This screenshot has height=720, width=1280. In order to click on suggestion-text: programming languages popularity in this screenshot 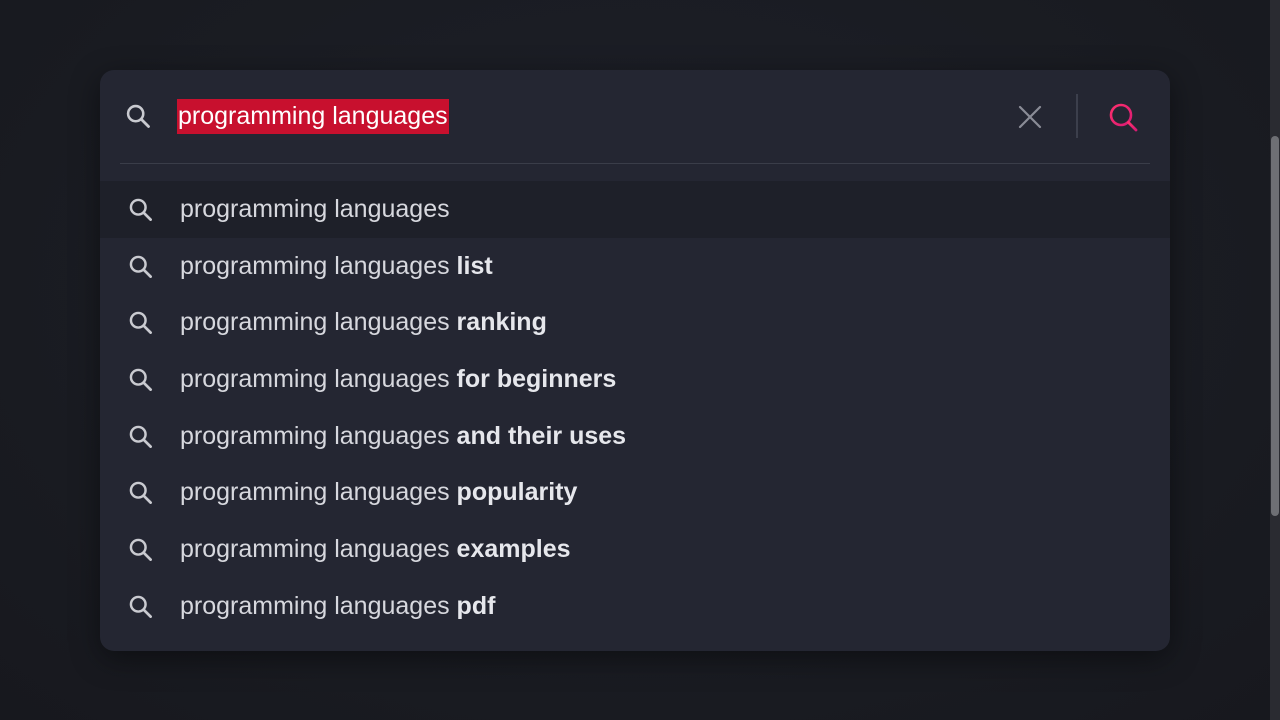, I will do `click(379, 492)`.